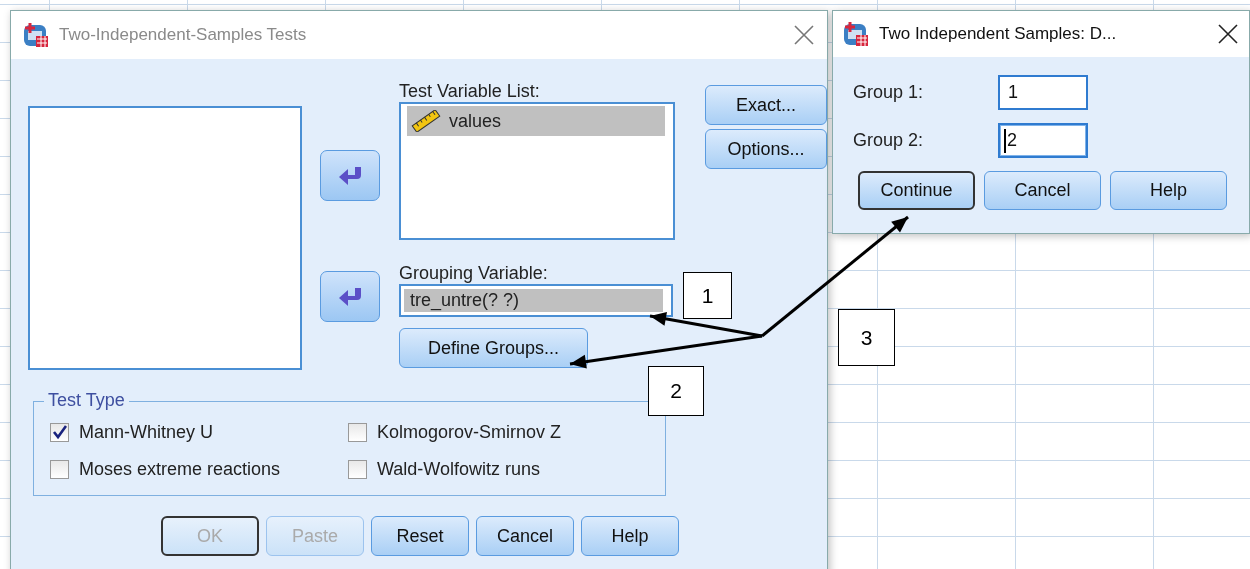 Image resolution: width=1250 pixels, height=569 pixels. I want to click on checkbox-label: Moses extreme reactions, so click(180, 469).